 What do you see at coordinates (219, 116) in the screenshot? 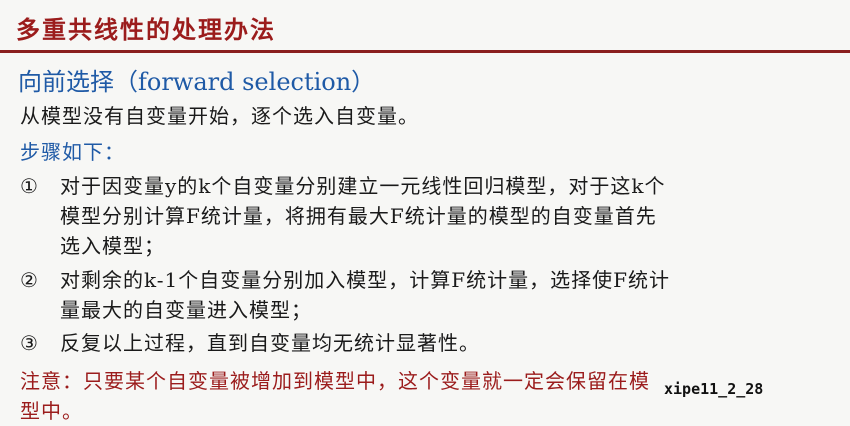
I see `intro-text: 从模型没有自变量开始，逐个选入自变量。` at bounding box center [219, 116].